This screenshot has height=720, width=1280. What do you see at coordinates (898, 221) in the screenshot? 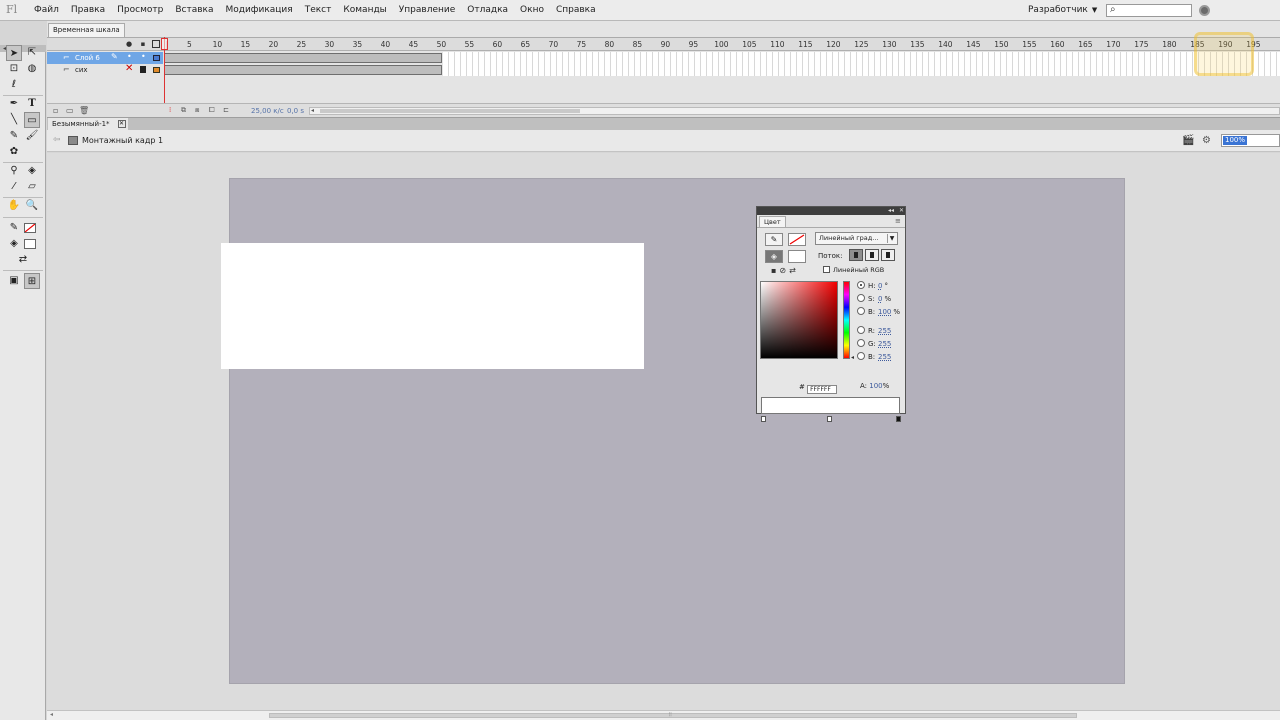
I see `panel-menu-icon: ≡` at bounding box center [898, 221].